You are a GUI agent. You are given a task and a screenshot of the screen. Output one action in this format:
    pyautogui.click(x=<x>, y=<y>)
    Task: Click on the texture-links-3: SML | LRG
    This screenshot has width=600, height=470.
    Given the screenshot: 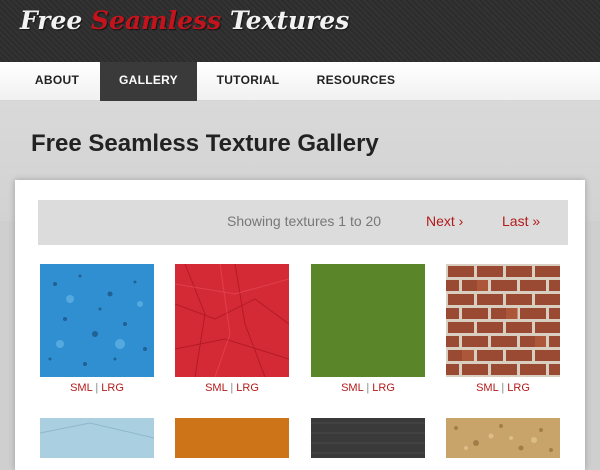 What is the action you would take?
    pyautogui.click(x=368, y=388)
    